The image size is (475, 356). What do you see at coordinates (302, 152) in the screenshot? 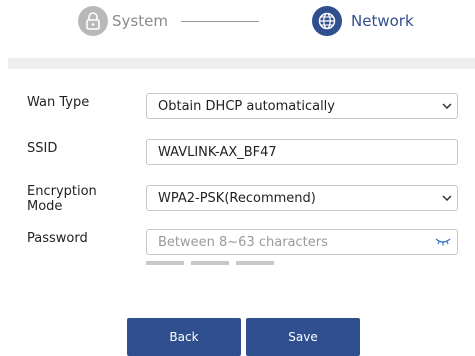
I see `ssid-input: WAVLINK-AX_BF47` at bounding box center [302, 152].